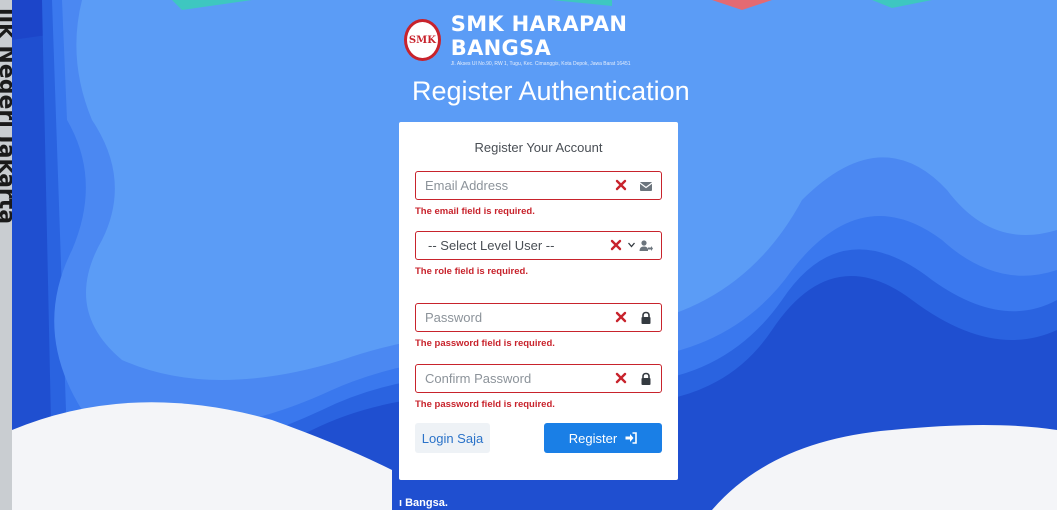  Describe the element at coordinates (506, 317) in the screenshot. I see `password-input` at that location.